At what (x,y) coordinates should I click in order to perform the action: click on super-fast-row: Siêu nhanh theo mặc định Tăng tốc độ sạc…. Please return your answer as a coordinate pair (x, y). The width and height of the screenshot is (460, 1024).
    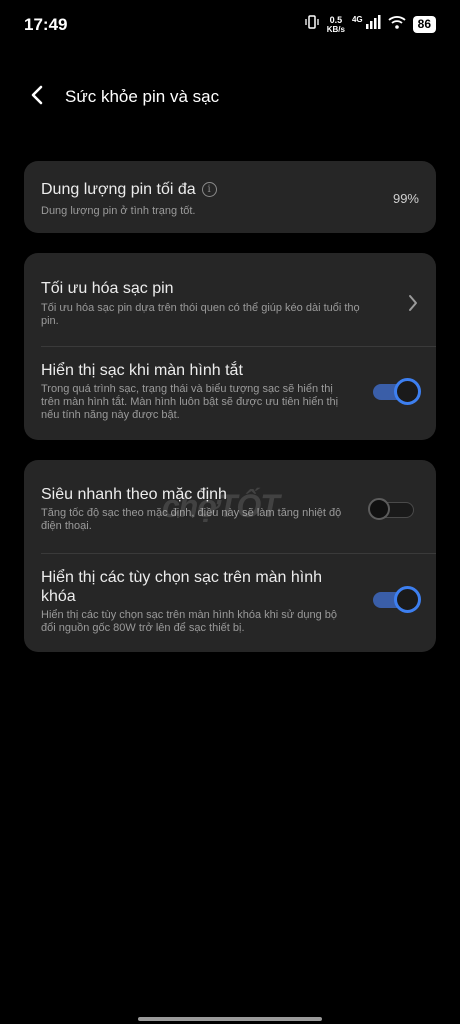
    Looking at the image, I should click on (230, 506).